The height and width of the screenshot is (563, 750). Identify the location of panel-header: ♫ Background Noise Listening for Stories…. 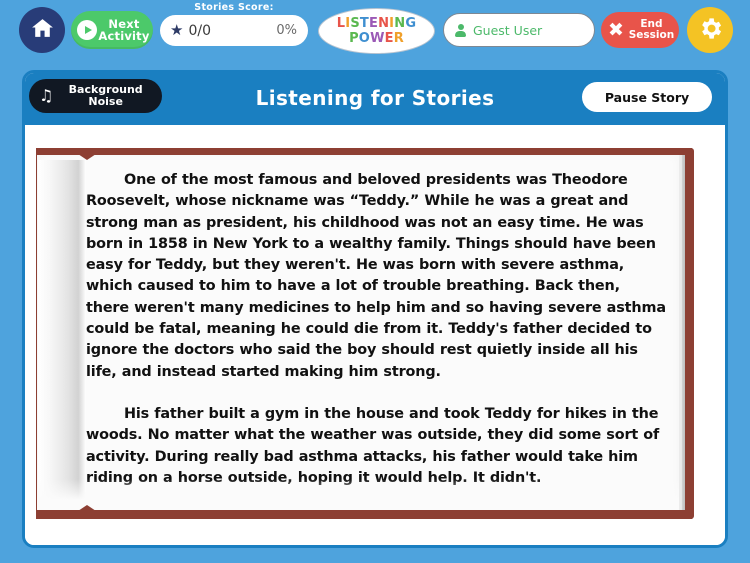
(375, 99).